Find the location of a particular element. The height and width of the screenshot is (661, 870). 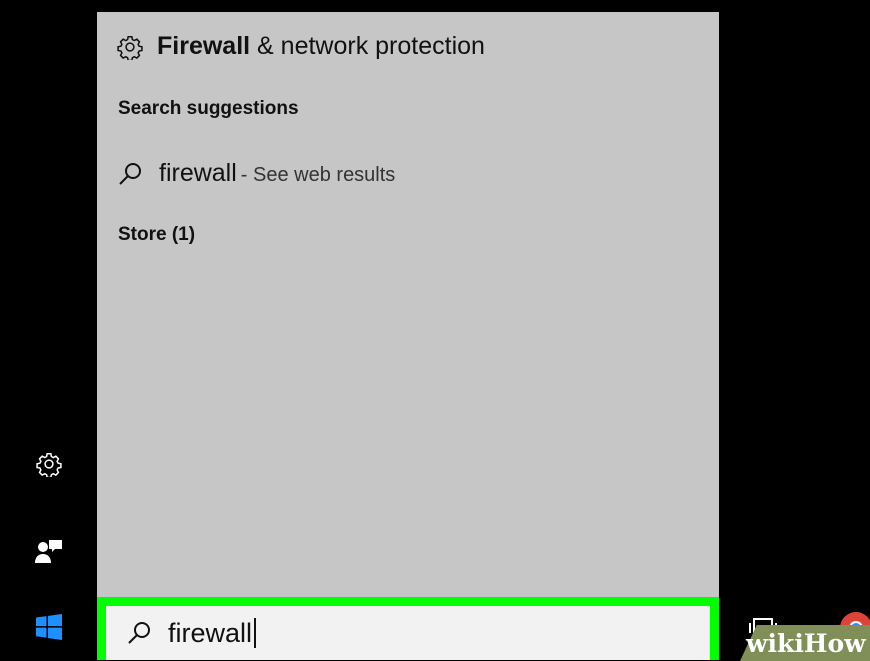

top-result-firewall: Firewall & network protection is located at coordinates (301, 46).